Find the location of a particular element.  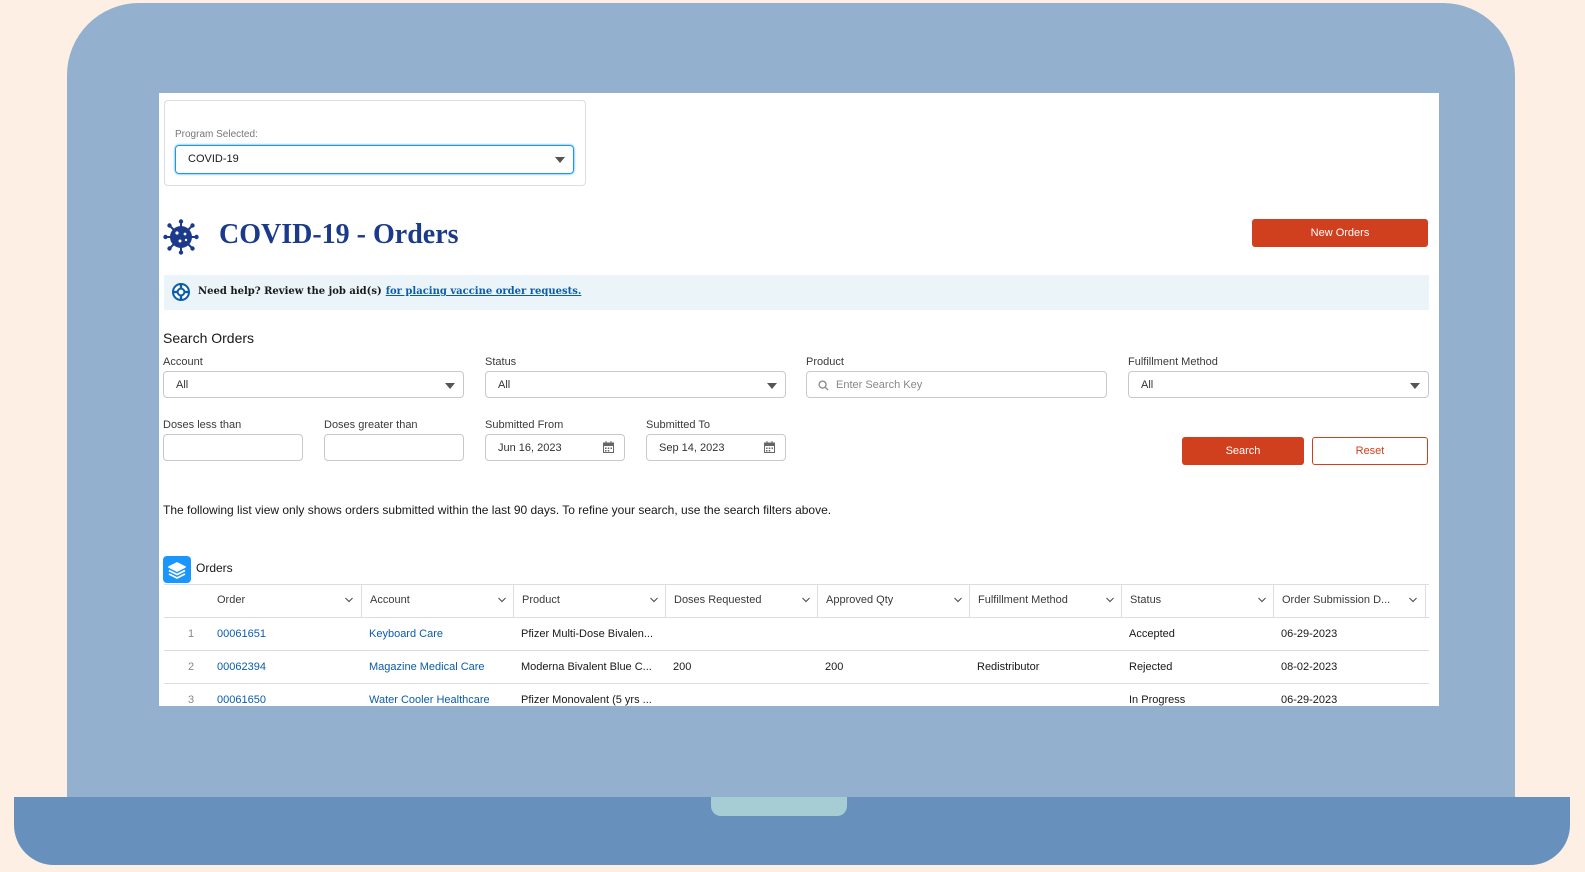

doses-less-label: Doses less than is located at coordinates (202, 425).